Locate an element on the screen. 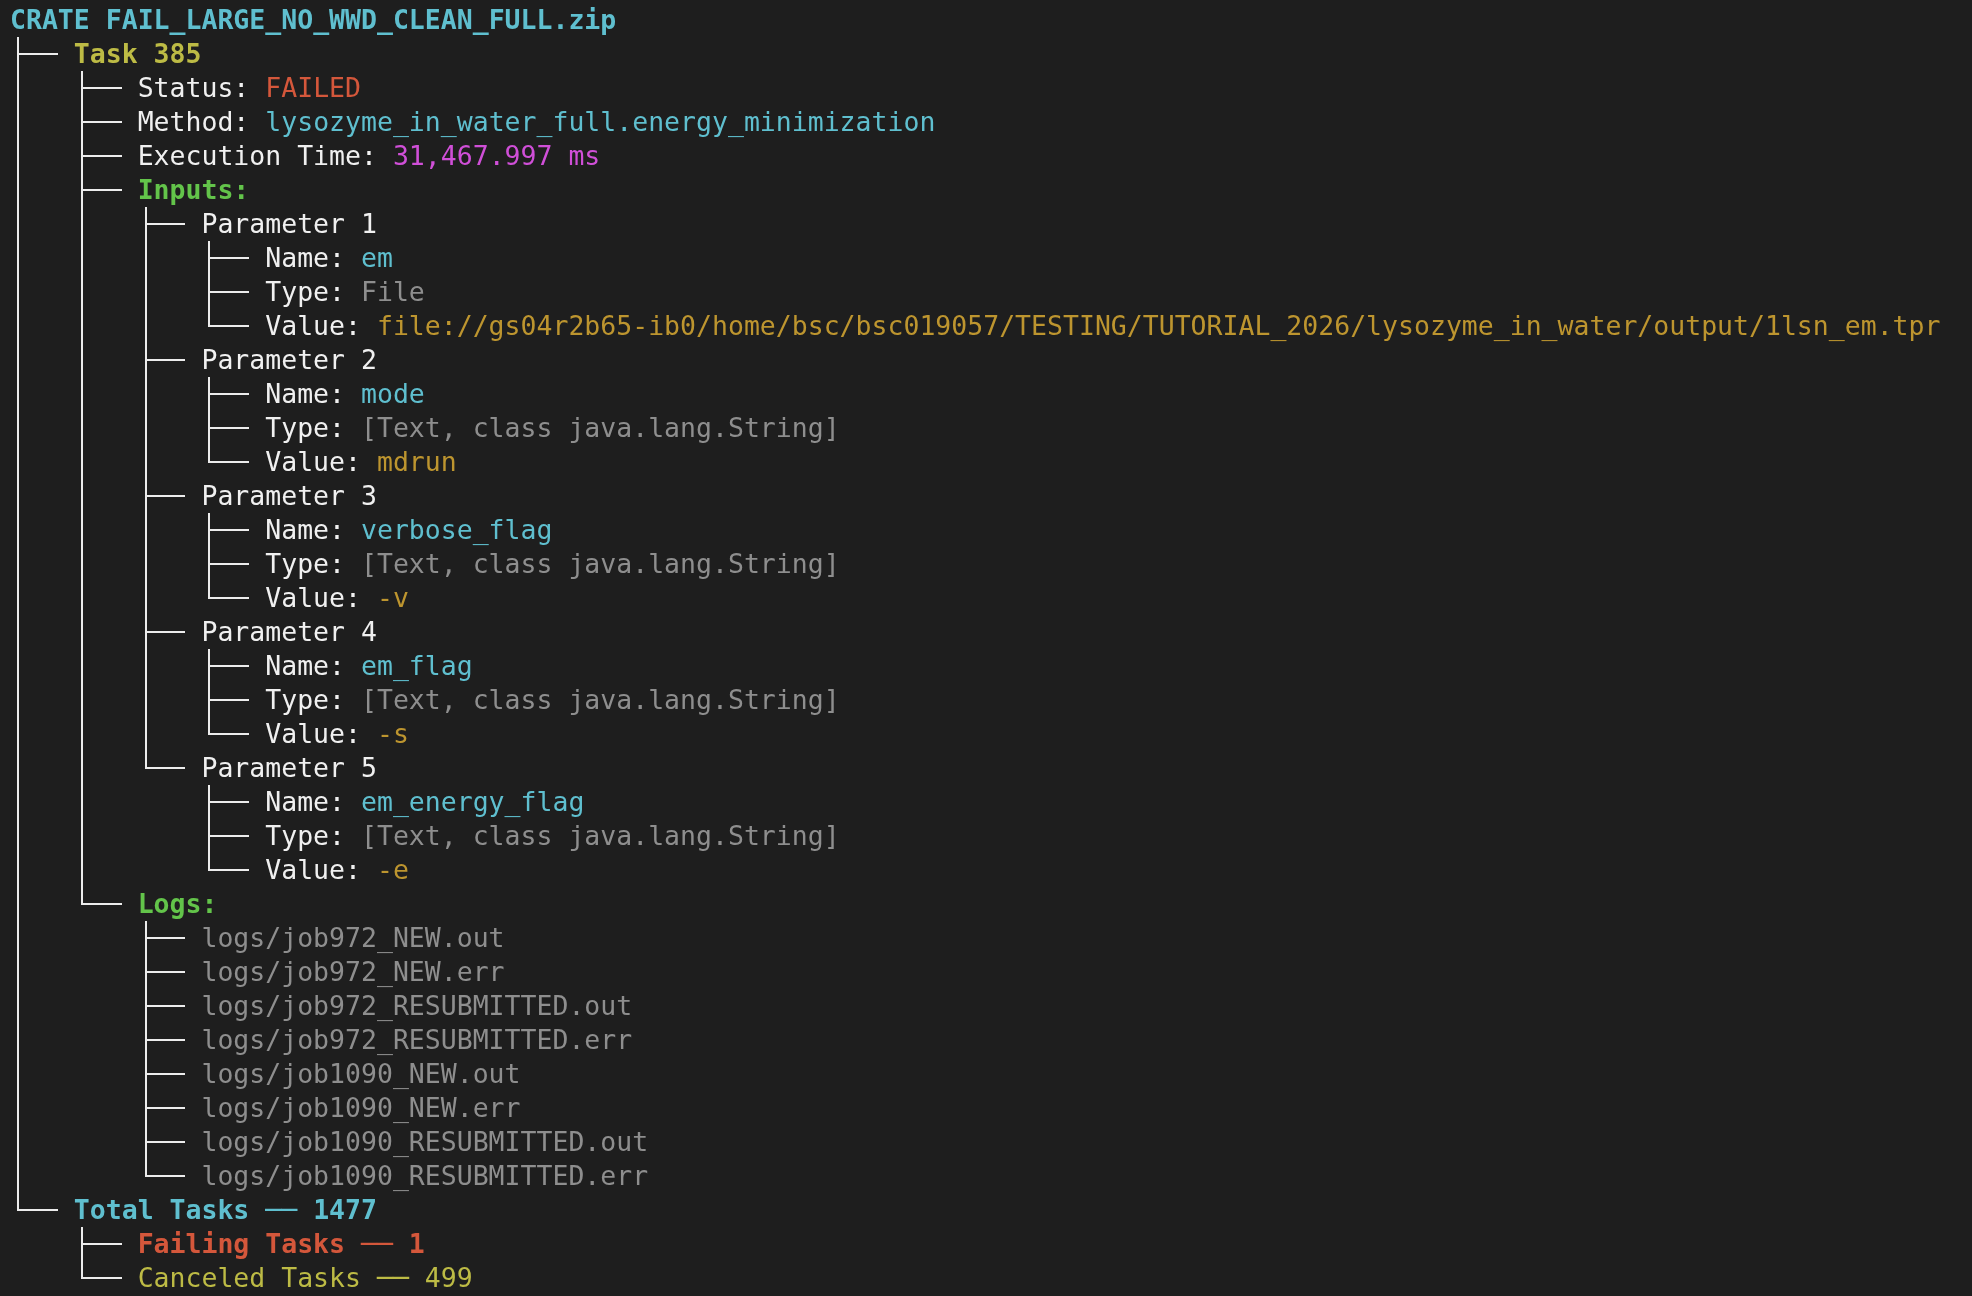 Image resolution: width=1972 pixels, height=1296 pixels. field-label: Execution Time: is located at coordinates (257, 156).